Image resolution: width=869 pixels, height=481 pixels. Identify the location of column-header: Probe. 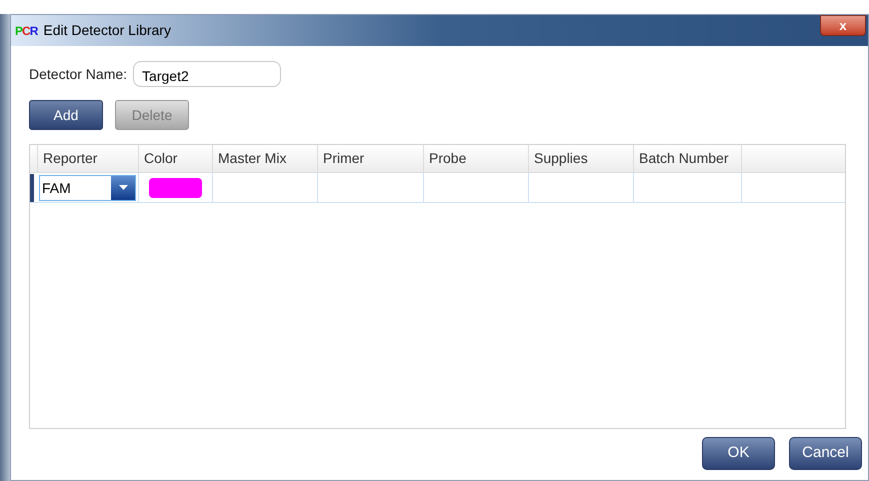
(476, 158).